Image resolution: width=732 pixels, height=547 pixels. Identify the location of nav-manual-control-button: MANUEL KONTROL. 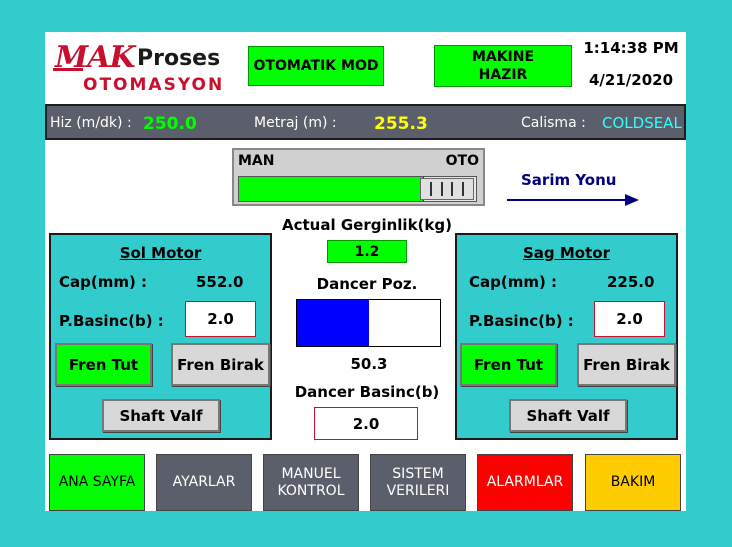
(311, 482).